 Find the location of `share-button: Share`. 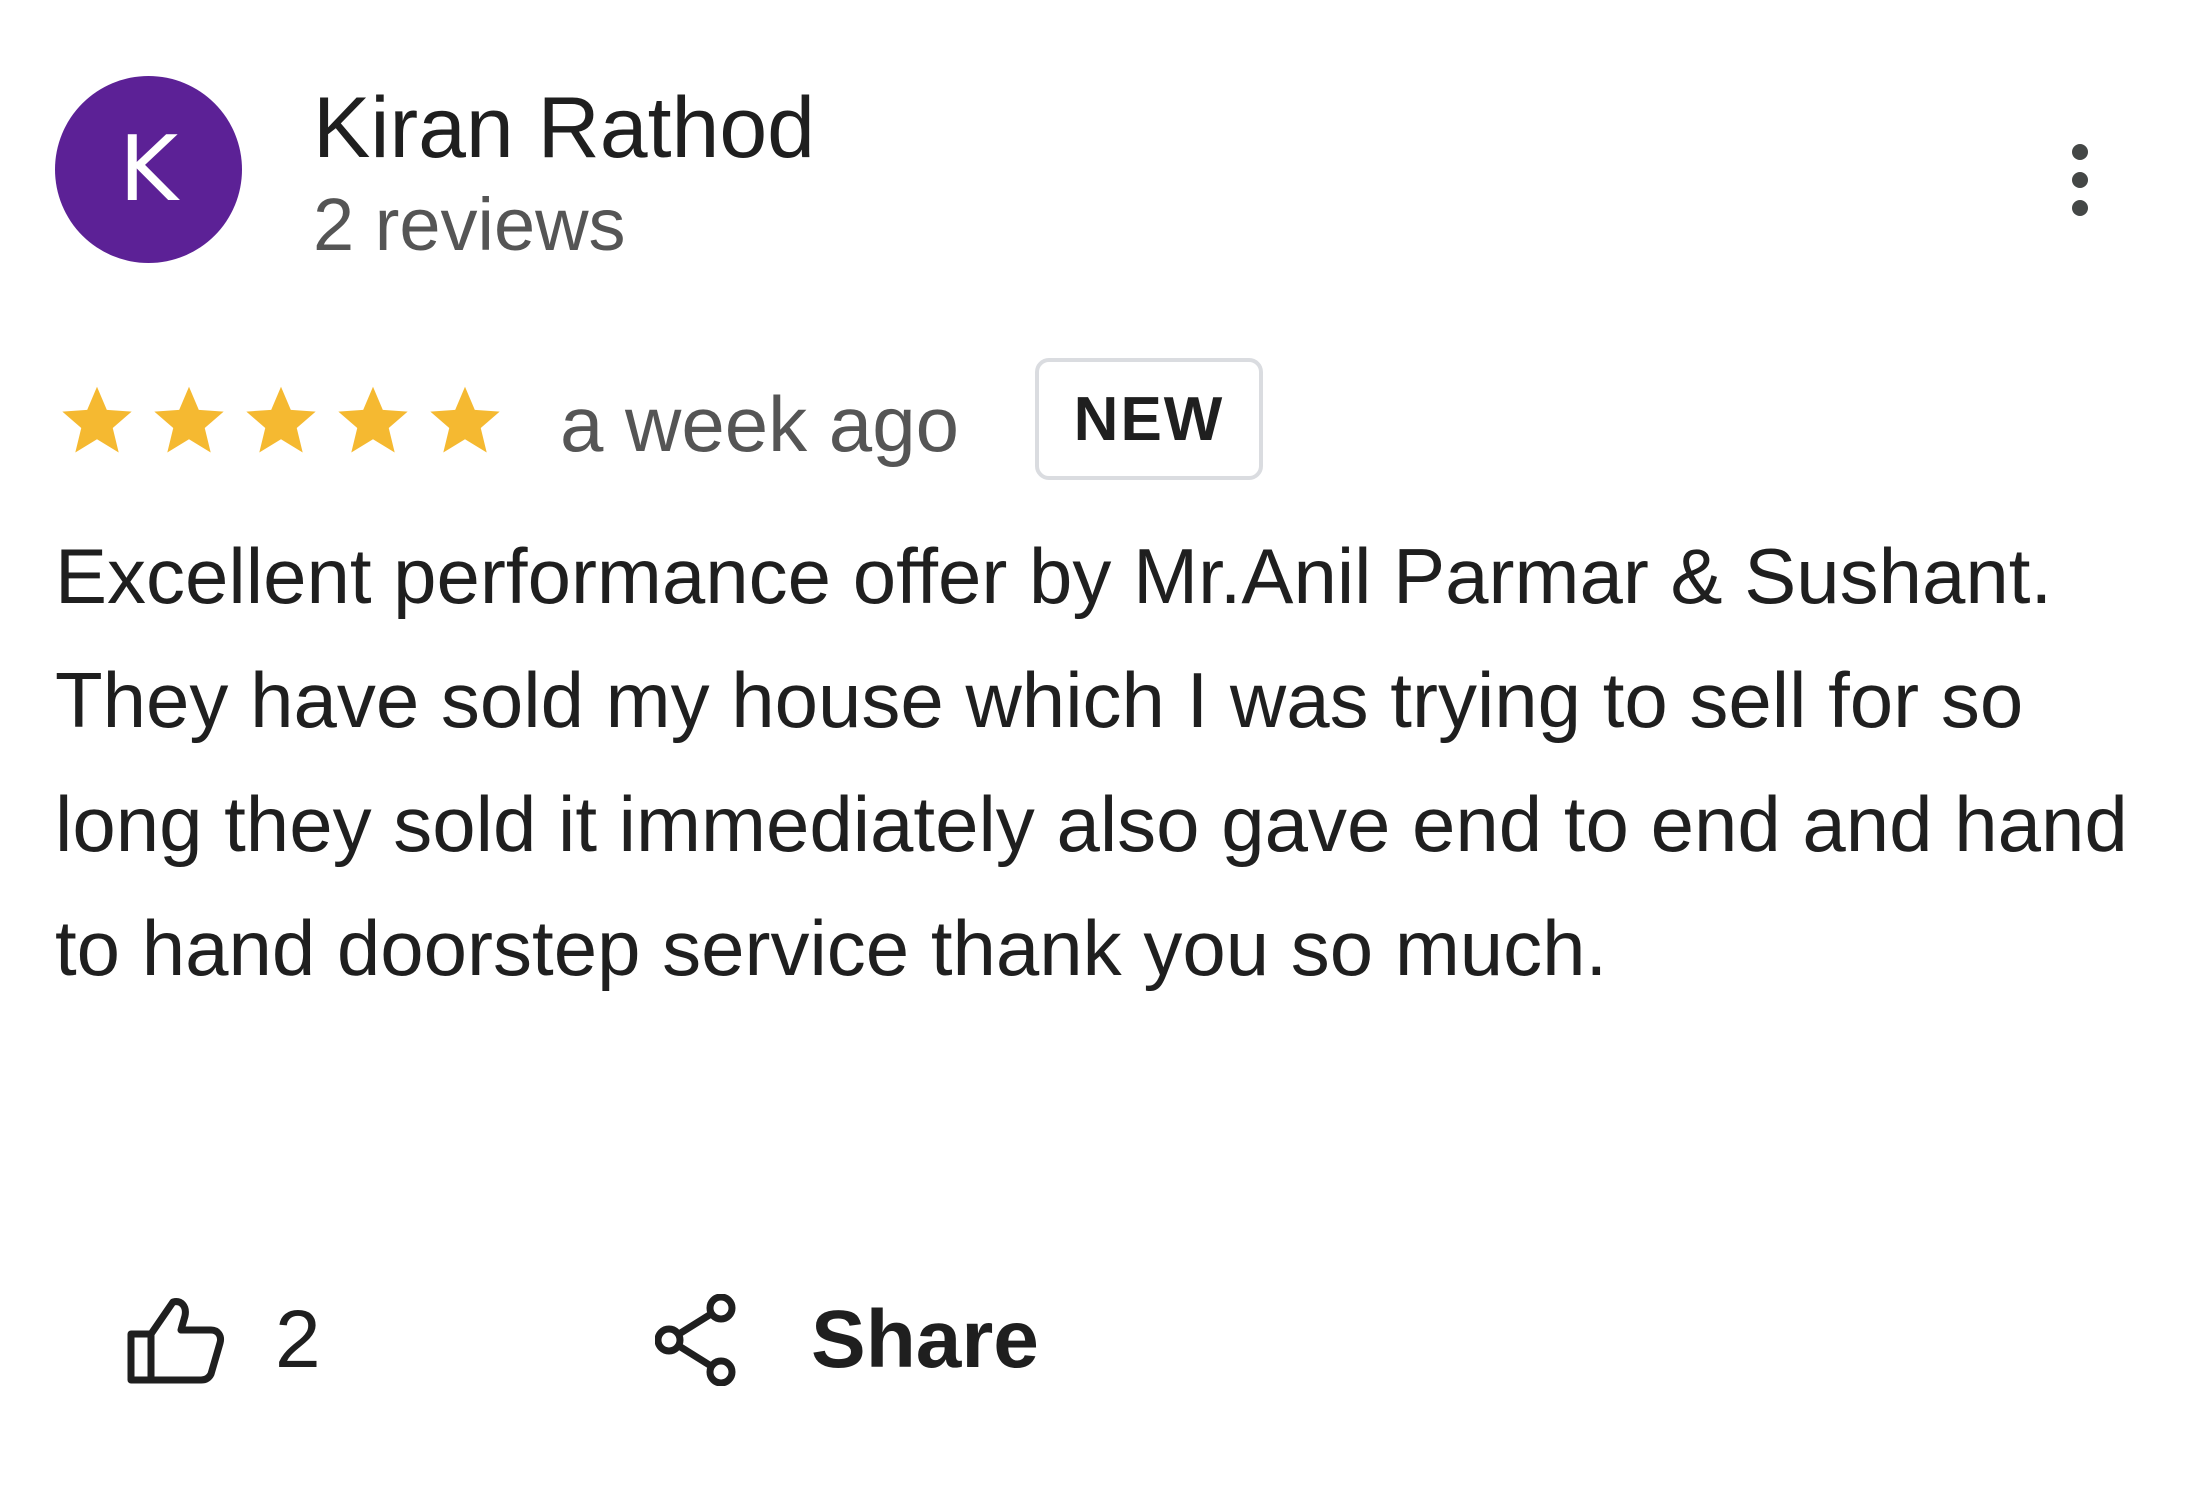

share-button: Share is located at coordinates (847, 1340).